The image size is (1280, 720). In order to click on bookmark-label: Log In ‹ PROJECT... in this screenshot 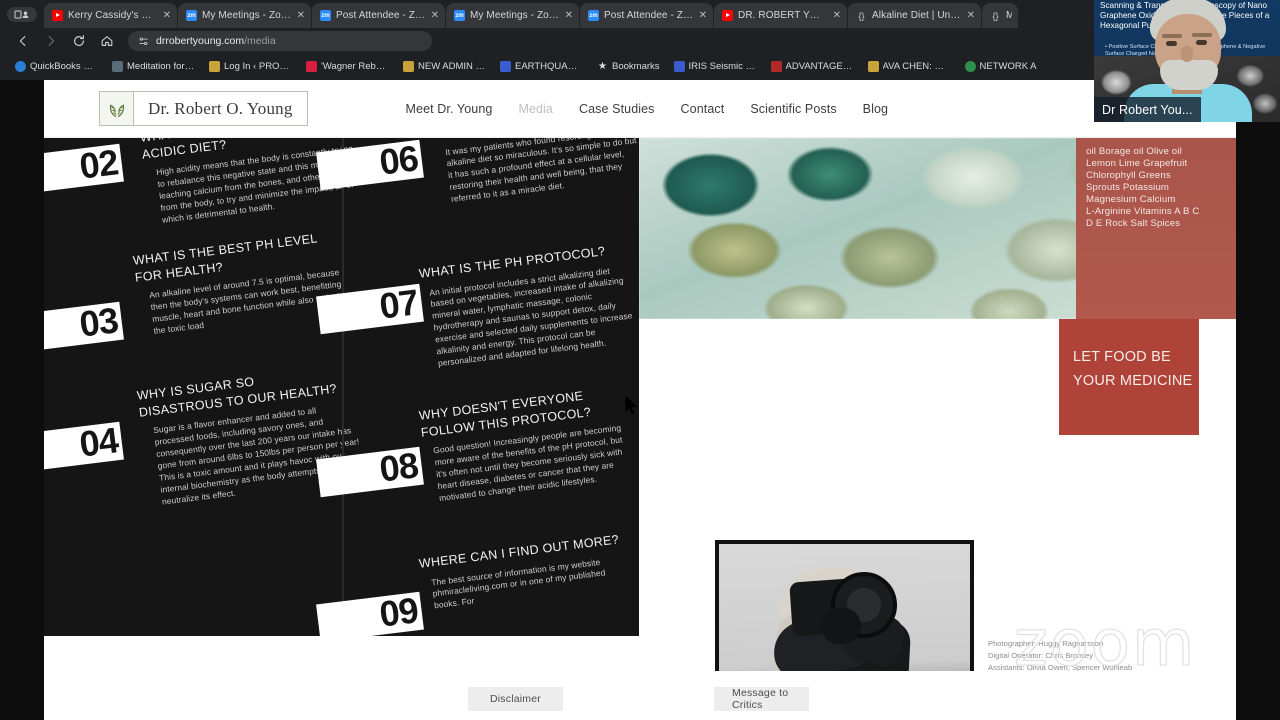, I will do `click(258, 66)`.